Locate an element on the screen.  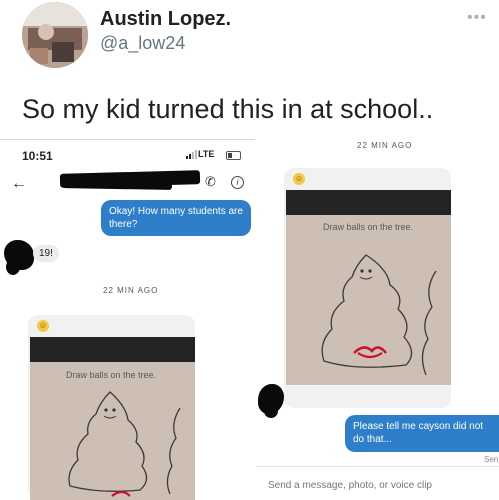
more-options-icon: ••• is located at coordinates (477, 18).